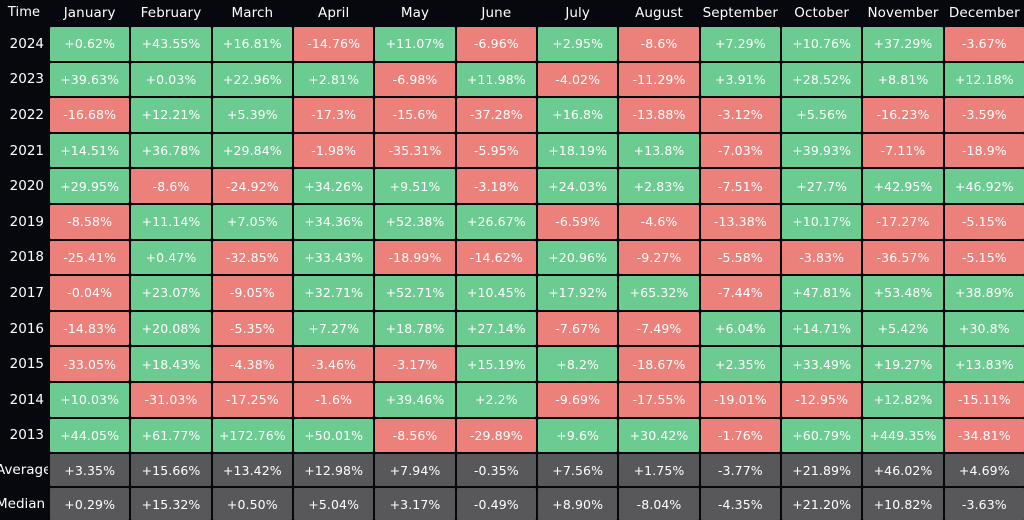  What do you see at coordinates (334, 257) in the screenshot?
I see `cell-2018-april: +33.43%` at bounding box center [334, 257].